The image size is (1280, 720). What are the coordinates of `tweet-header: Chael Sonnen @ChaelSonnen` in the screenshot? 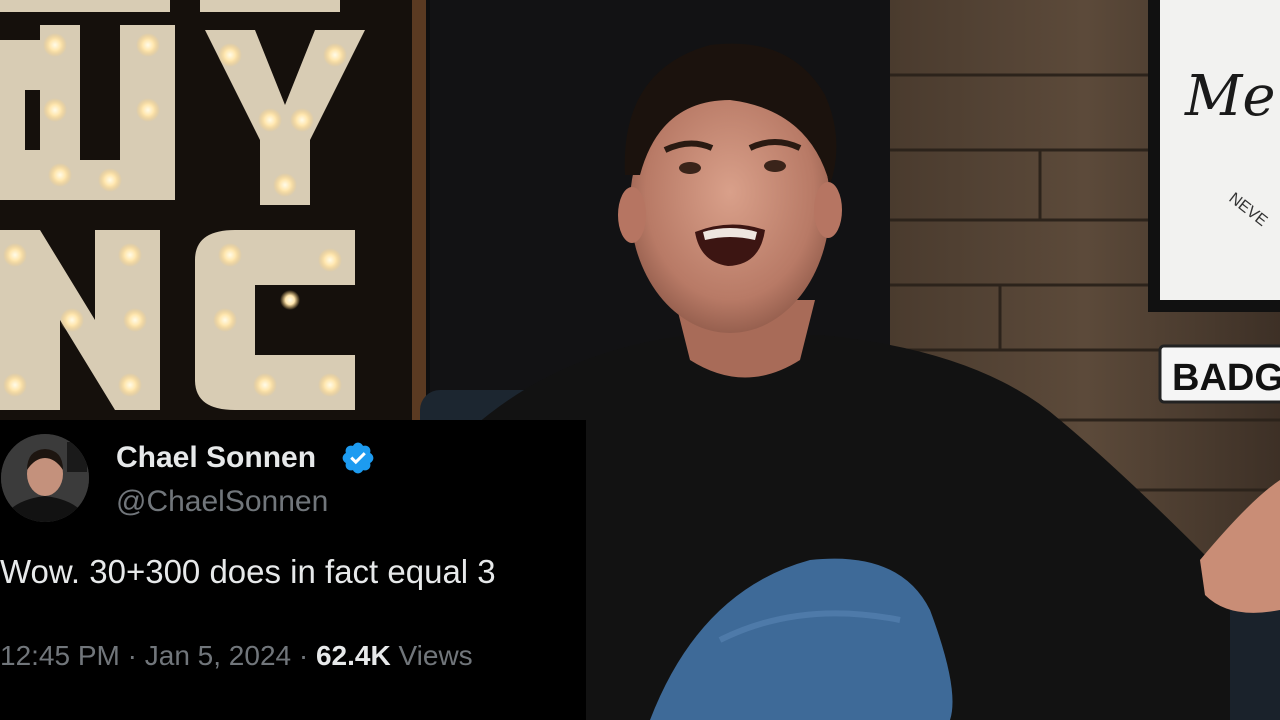 It's located at (293, 475).